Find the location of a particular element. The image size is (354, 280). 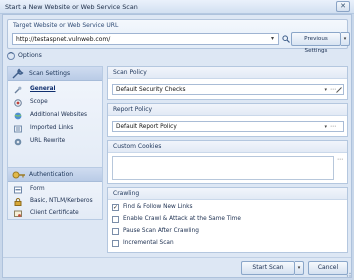

previous-settings-dropdown-icon: ▾ is located at coordinates (345, 39).